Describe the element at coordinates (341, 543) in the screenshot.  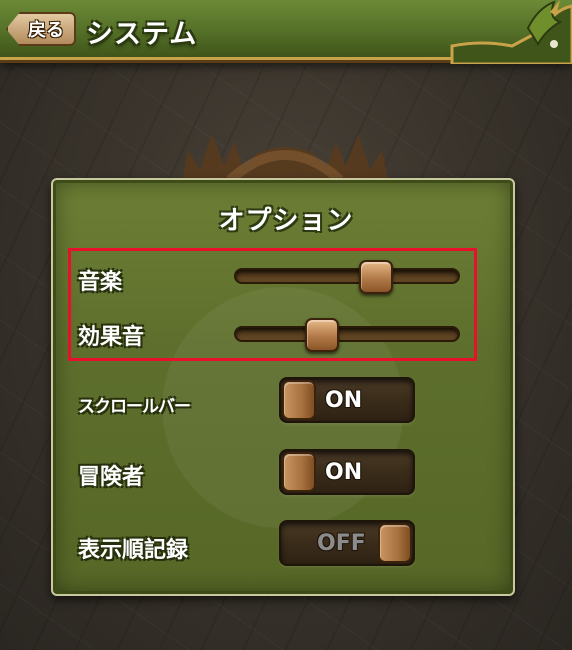
I see `display-order-toggle-state: OFF` at that location.